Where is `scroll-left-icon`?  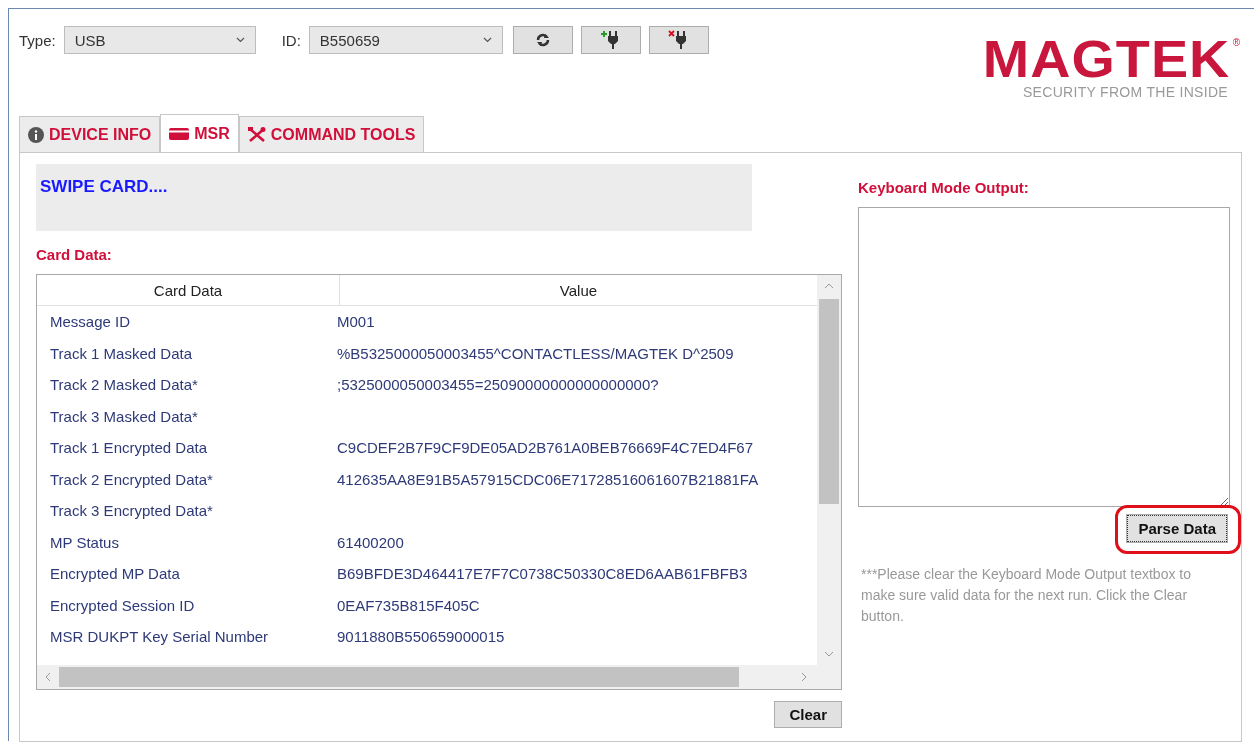 scroll-left-icon is located at coordinates (48, 677).